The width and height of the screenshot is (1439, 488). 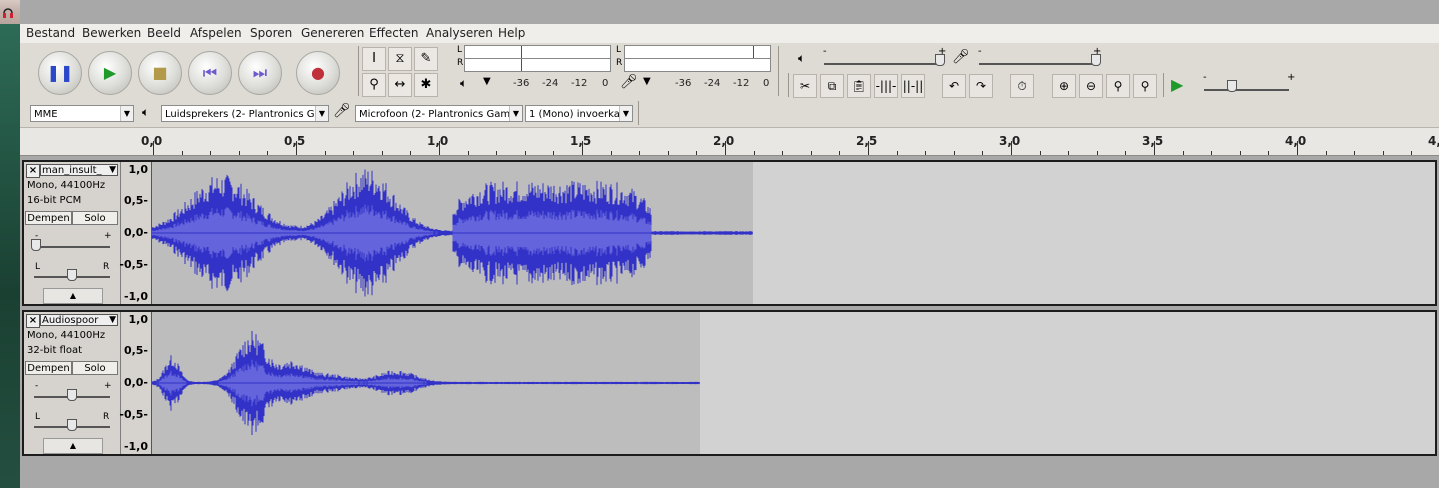 I want to click on chevron-down-icon: ▼, so click(x=112, y=320).